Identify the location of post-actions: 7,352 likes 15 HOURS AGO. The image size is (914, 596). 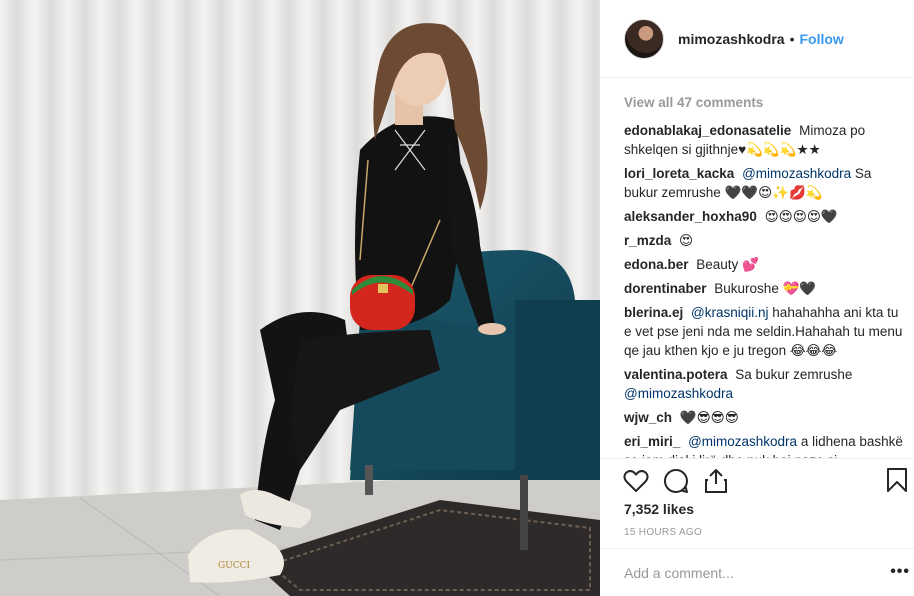
(757, 503).